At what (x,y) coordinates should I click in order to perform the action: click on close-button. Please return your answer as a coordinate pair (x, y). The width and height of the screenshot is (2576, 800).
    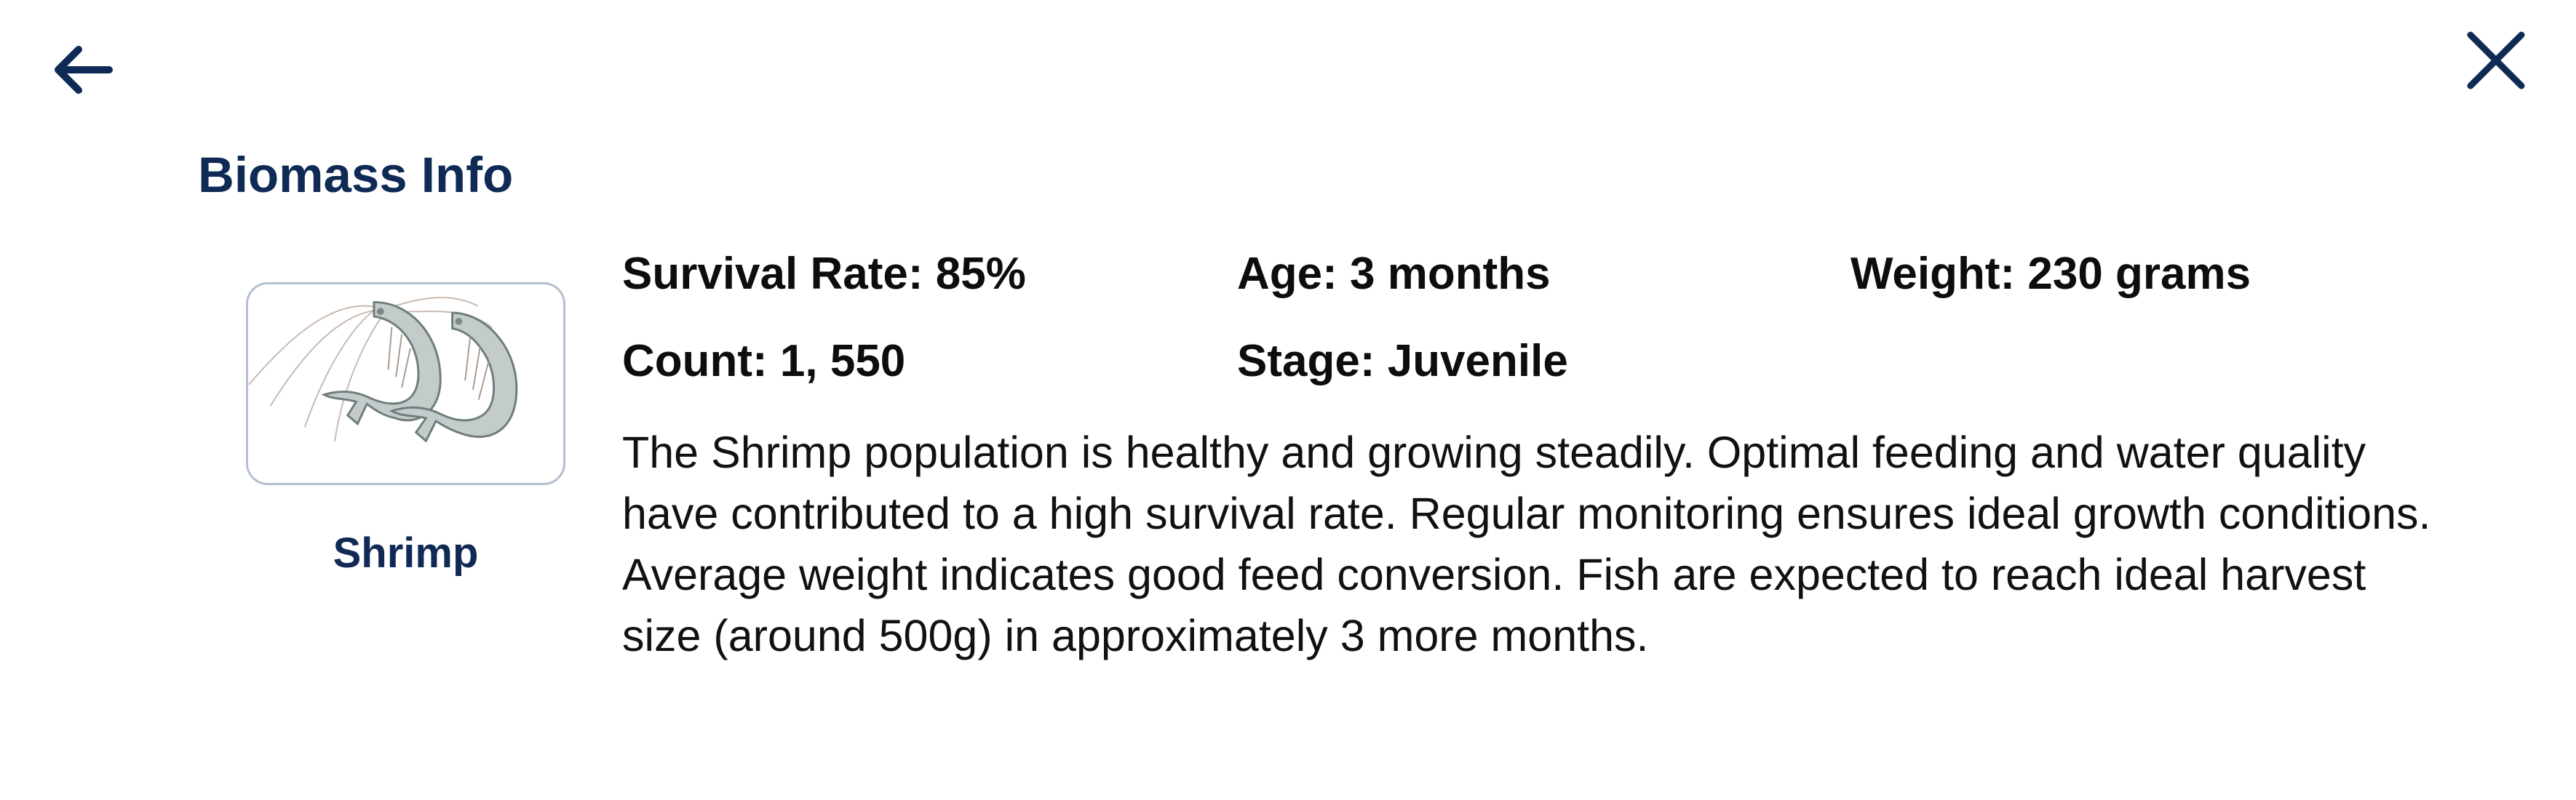
    Looking at the image, I should click on (2496, 60).